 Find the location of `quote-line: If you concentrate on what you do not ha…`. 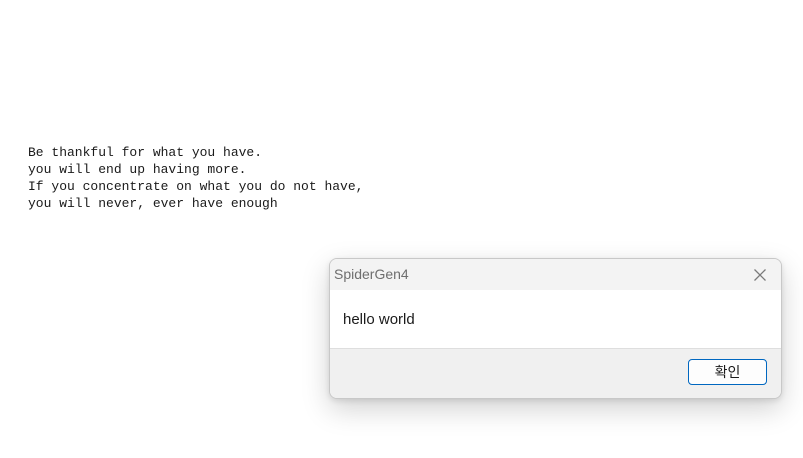

quote-line: If you concentrate on what you do not ha… is located at coordinates (196, 186).